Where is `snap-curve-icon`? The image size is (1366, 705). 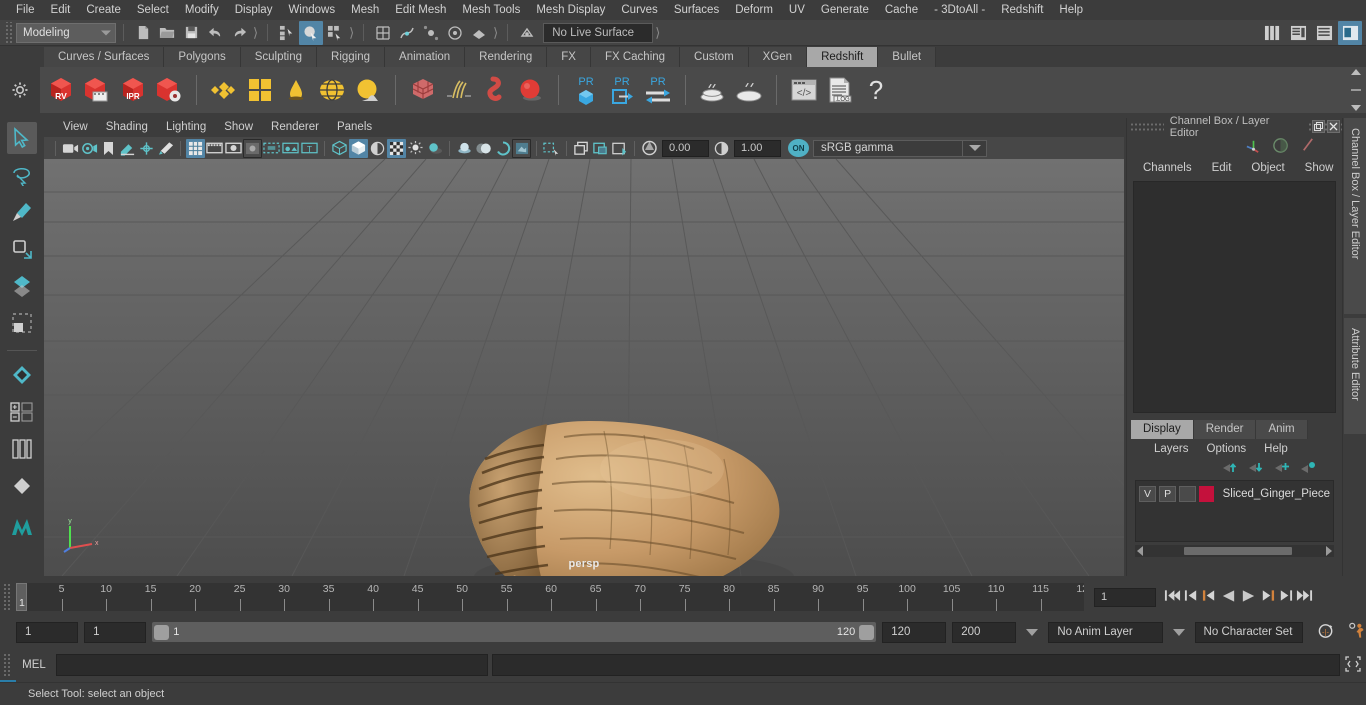
snap-curve-icon is located at coordinates (407, 33).